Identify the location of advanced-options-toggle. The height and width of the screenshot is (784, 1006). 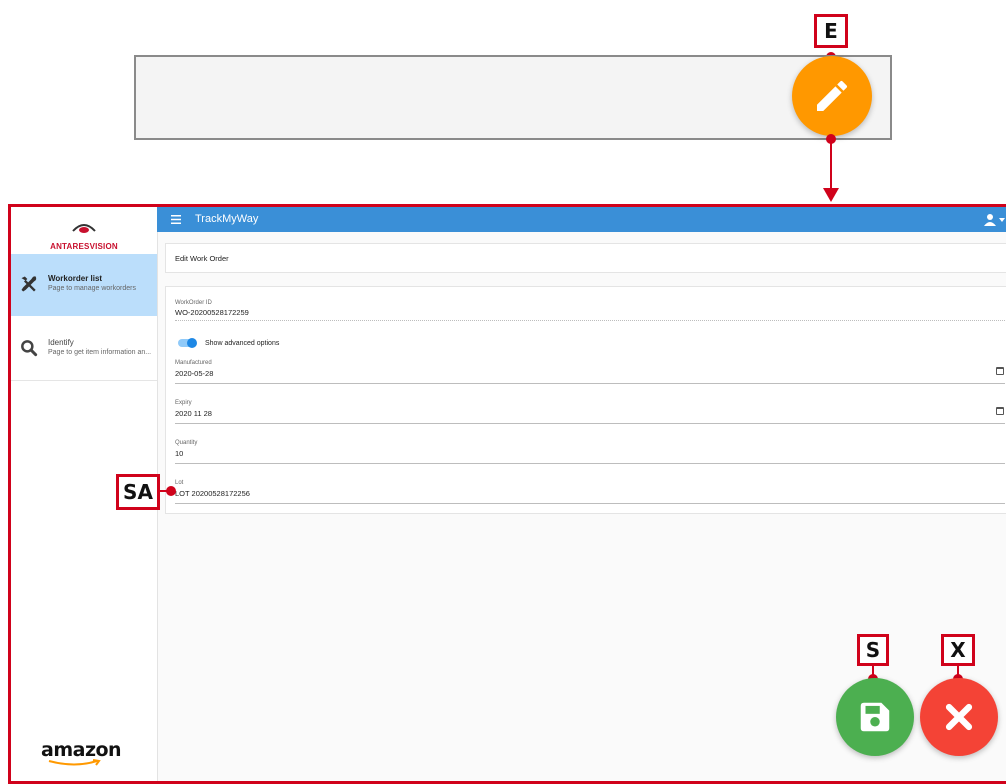
(187, 343).